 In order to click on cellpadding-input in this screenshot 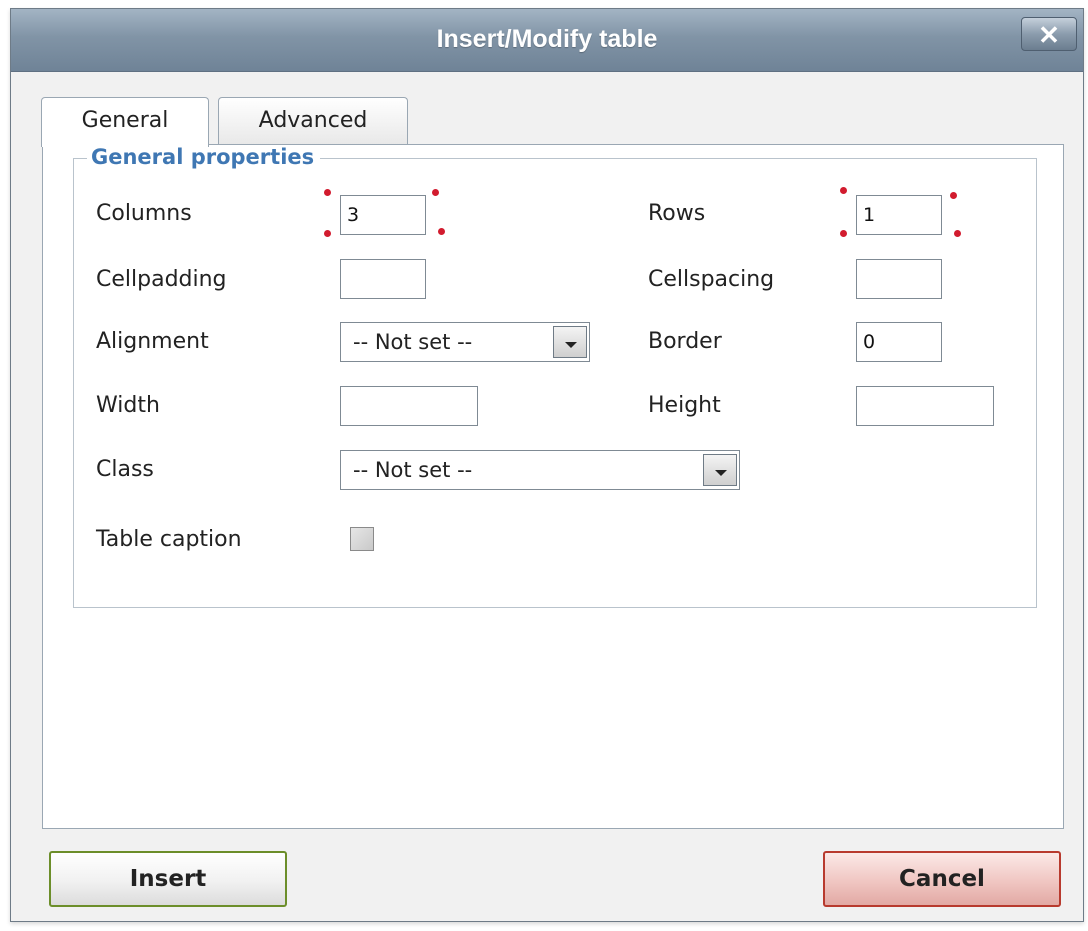, I will do `click(383, 279)`.